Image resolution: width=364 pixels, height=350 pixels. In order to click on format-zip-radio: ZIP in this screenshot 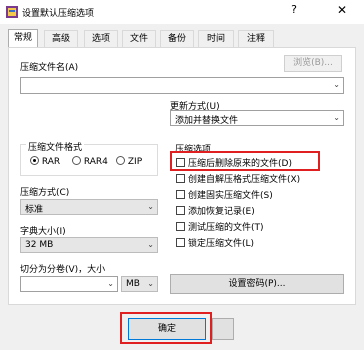, I will do `click(129, 161)`.